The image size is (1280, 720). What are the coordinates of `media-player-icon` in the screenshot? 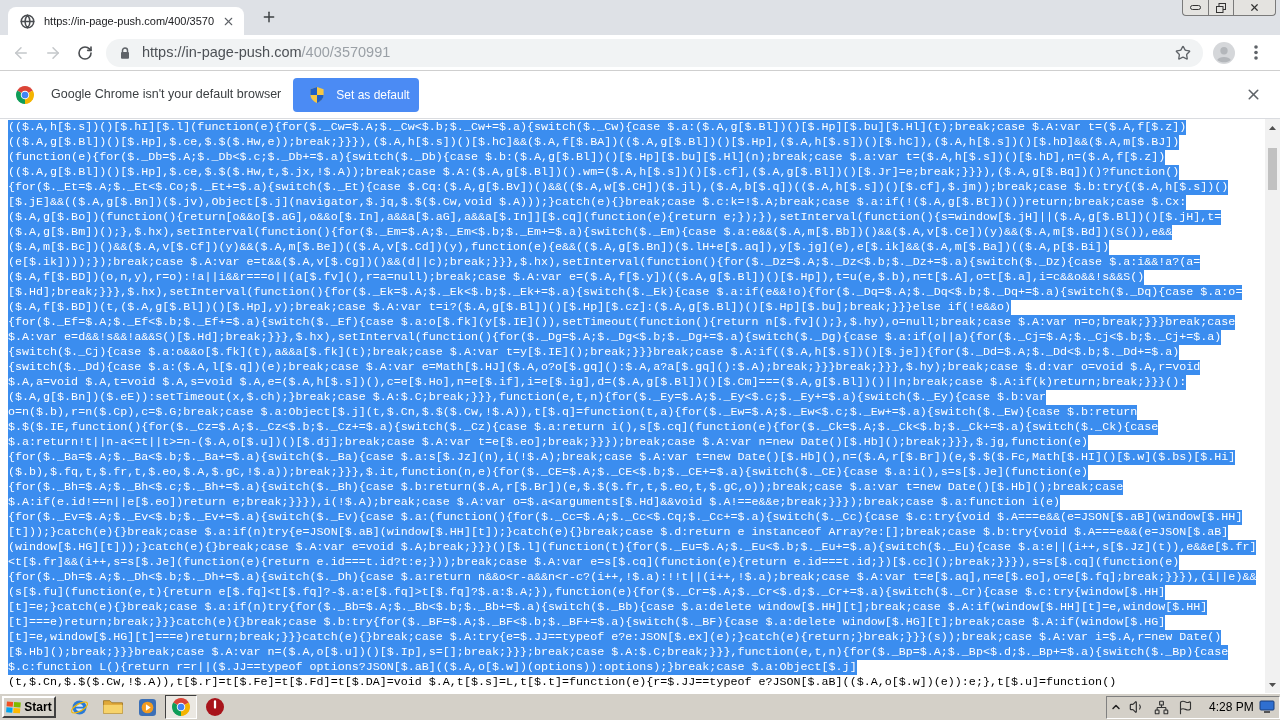 It's located at (147, 707).